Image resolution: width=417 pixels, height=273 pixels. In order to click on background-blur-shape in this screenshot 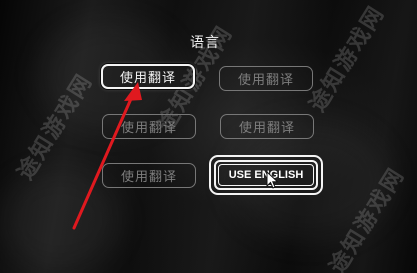, I will do `click(60, 220)`.